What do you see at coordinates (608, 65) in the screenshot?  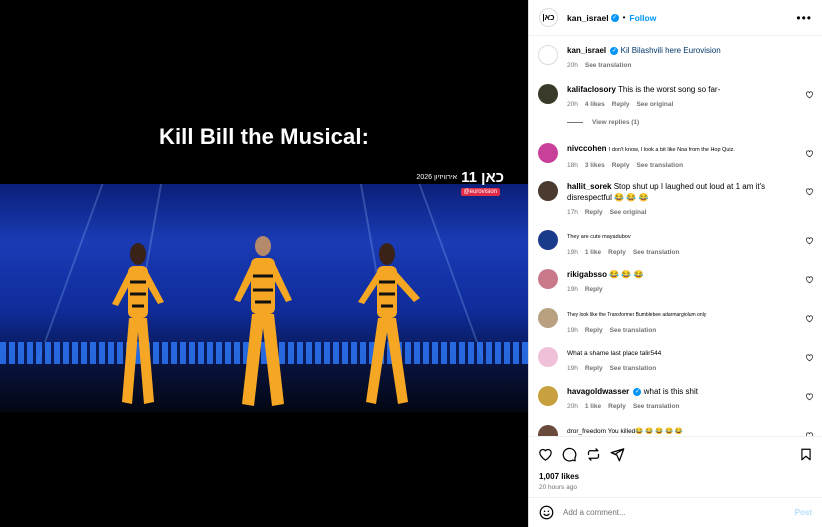 I see `see-translation-link: See translation` at bounding box center [608, 65].